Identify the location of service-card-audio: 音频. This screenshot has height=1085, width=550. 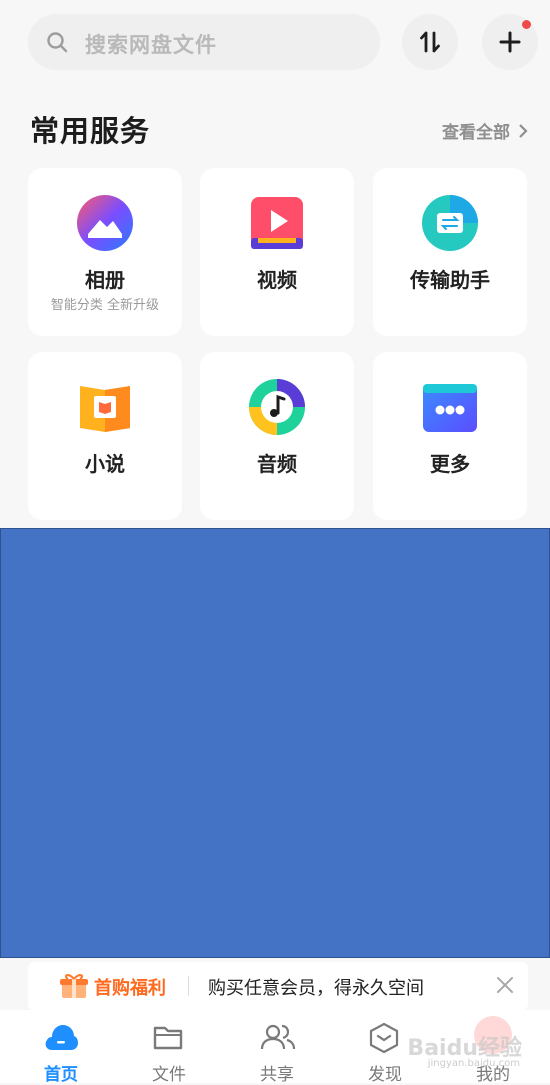
(277, 436).